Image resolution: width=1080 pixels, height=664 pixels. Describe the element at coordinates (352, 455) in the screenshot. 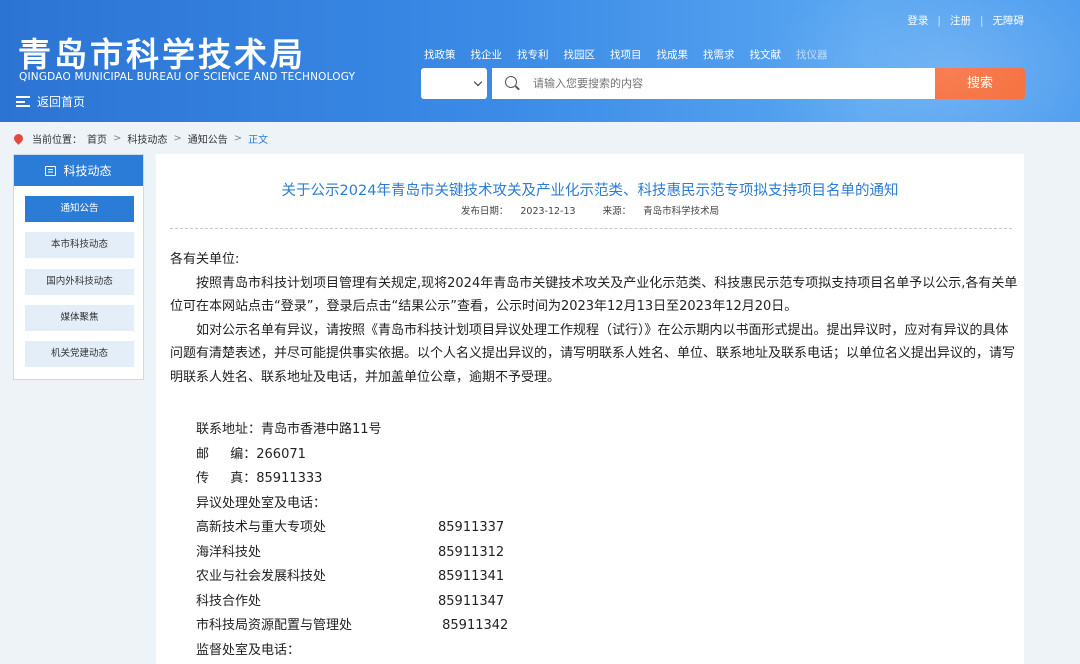

I see `contact-zip-row: 邮 编： 266071` at that location.